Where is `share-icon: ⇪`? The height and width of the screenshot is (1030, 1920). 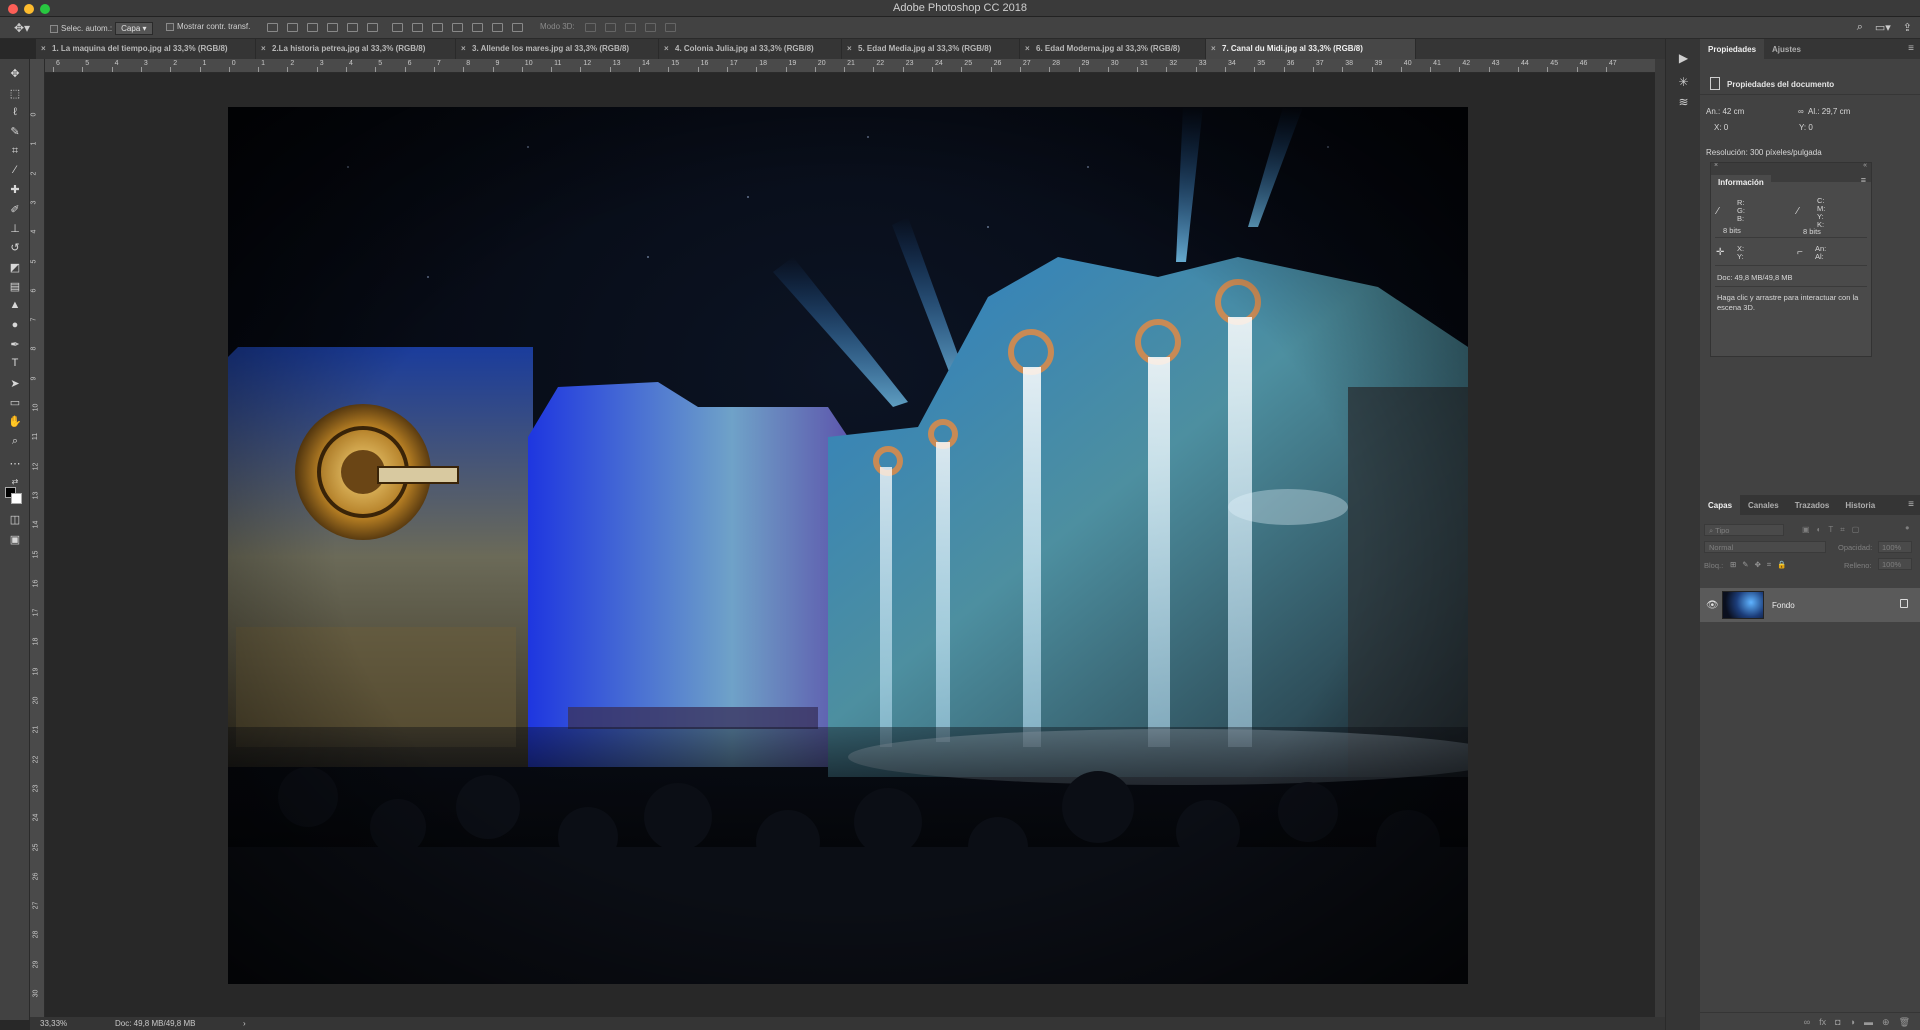 share-icon: ⇪ is located at coordinates (1907, 27).